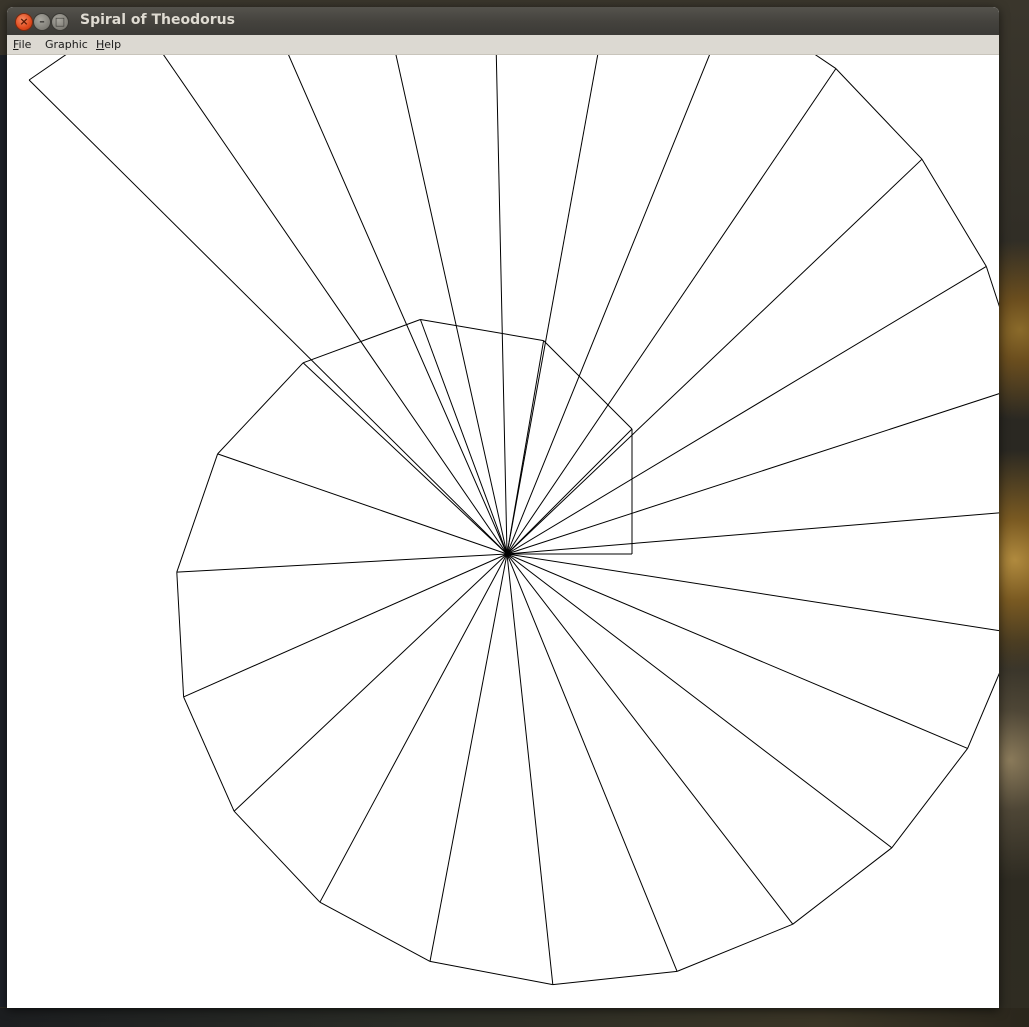  Describe the element at coordinates (66, 44) in the screenshot. I see `menu-graphic: Graphic` at that location.